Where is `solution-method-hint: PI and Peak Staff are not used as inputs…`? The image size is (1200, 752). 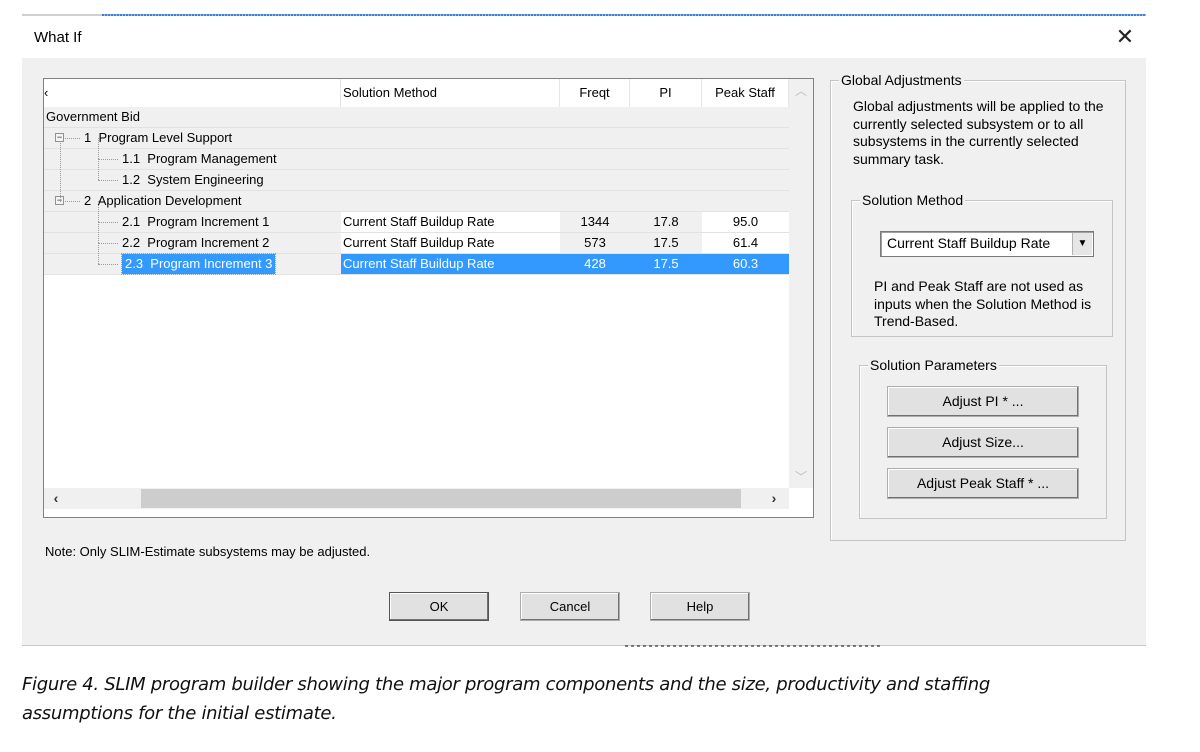 solution-method-hint: PI and Peak Staff are not used as inputs… is located at coordinates (983, 303).